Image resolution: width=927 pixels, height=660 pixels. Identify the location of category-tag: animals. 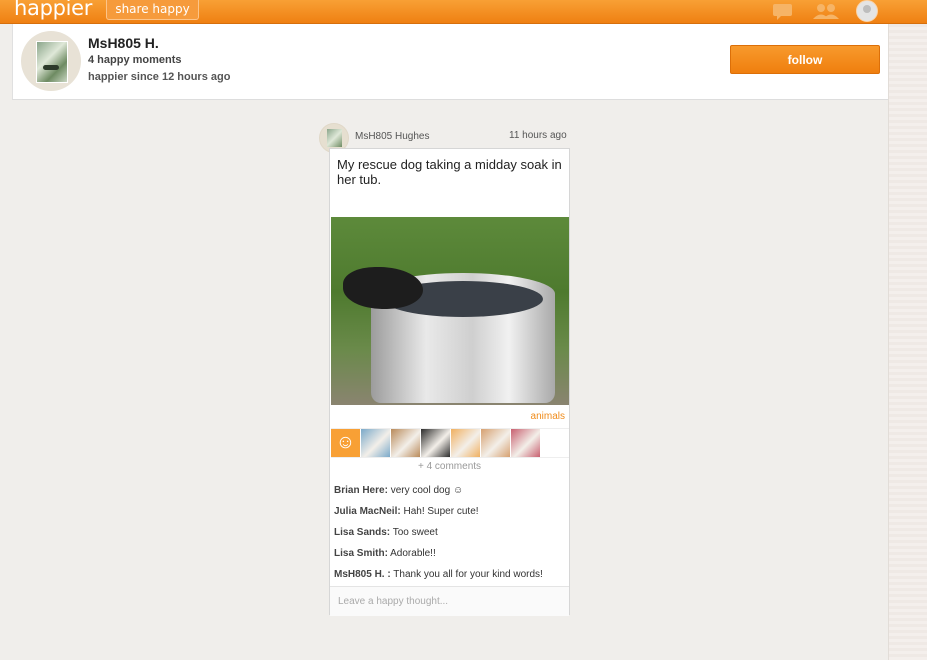
(548, 416).